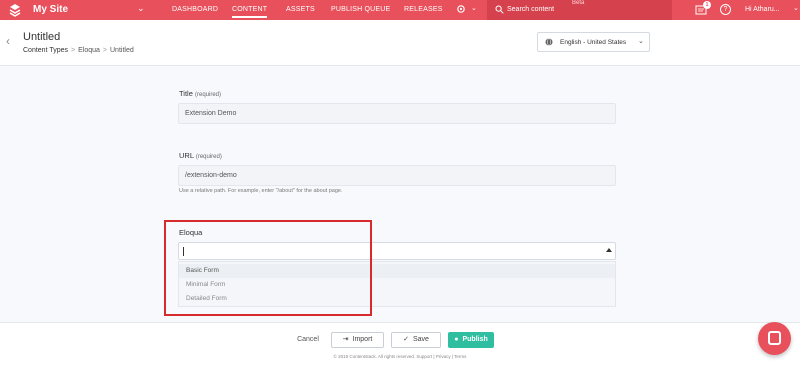 This screenshot has height=366, width=800. I want to click on nav-dashboard: DASHBOARD, so click(195, 9).